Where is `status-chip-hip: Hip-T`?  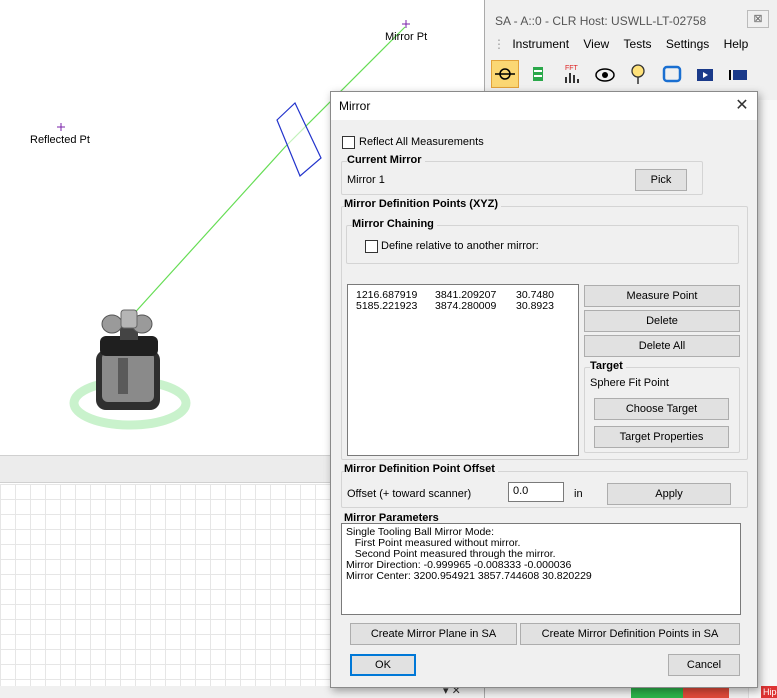
status-chip-hip: Hip-T is located at coordinates (769, 692).